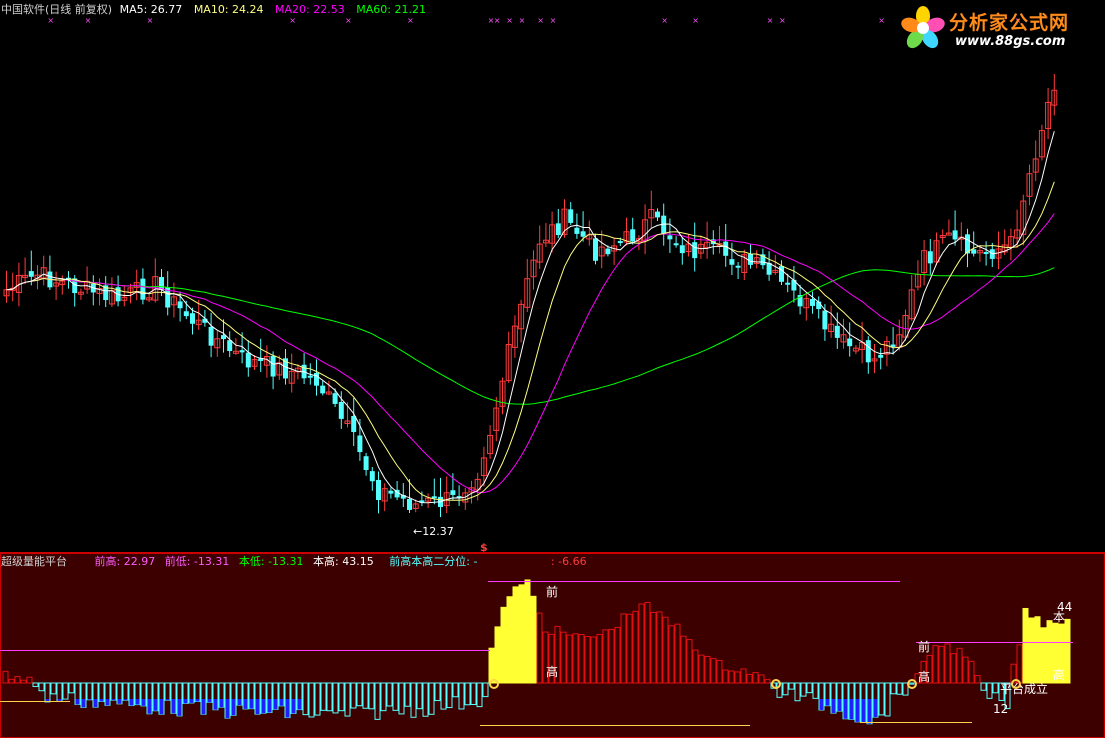 This screenshot has height=738, width=1105. What do you see at coordinates (433, 561) in the screenshot?
I see `quartile-label: 前高本高二分位: -` at bounding box center [433, 561].